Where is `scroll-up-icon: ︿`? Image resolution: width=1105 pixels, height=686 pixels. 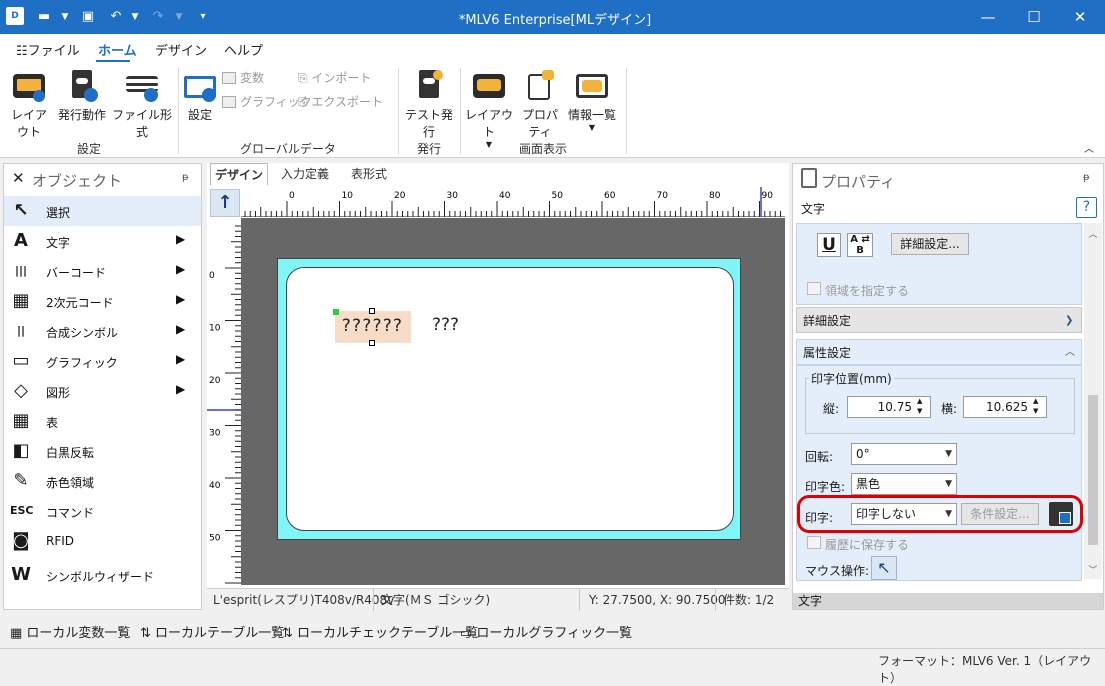
scroll-up-icon: ︿ is located at coordinates (1093, 233).